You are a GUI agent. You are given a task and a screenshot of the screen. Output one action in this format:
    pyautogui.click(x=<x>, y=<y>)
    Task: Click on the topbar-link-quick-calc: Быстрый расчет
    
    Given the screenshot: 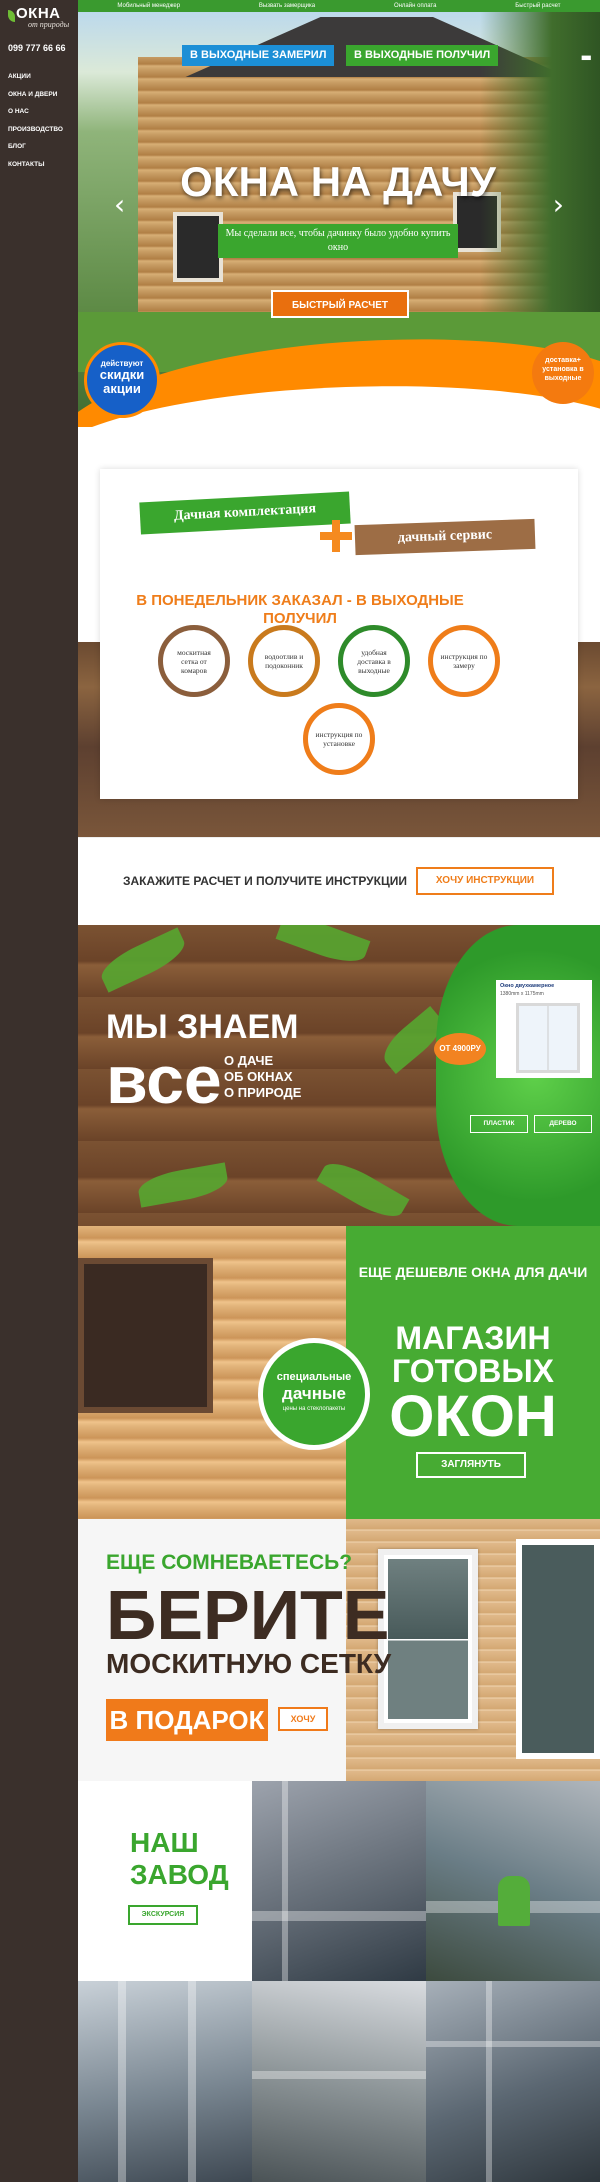 What is the action you would take?
    pyautogui.click(x=537, y=6)
    